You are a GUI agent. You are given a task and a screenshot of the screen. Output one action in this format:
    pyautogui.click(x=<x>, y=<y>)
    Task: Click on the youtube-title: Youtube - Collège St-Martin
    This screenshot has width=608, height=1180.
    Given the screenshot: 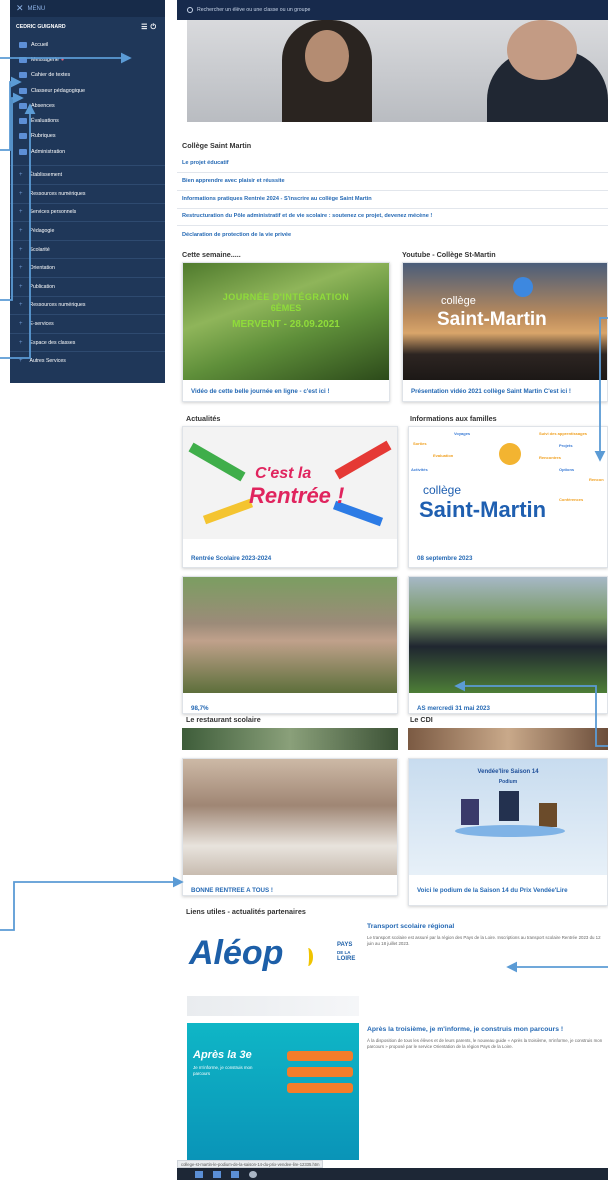 What is the action you would take?
    pyautogui.click(x=449, y=254)
    